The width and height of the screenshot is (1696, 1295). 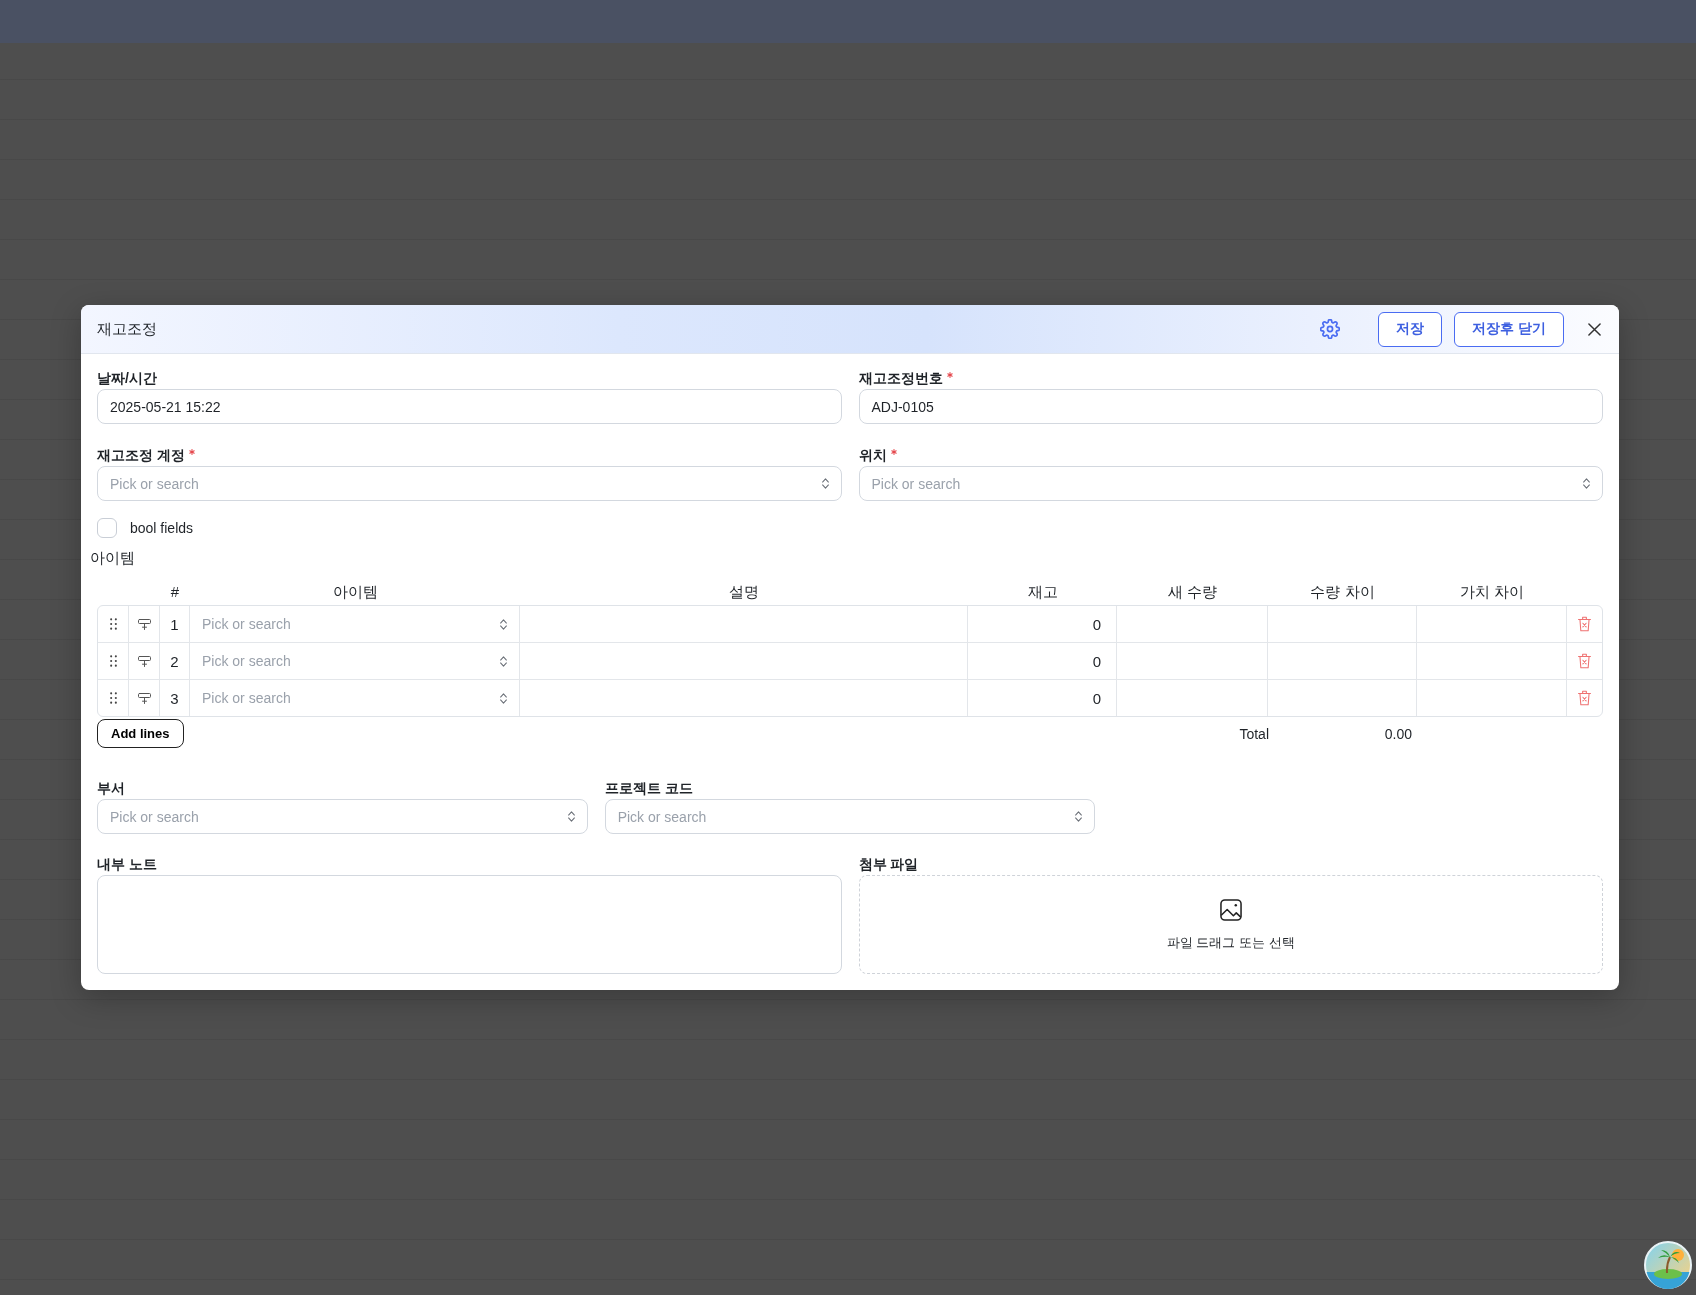 I want to click on text-field: 2025-05-21 15:22, so click(x=469, y=406).